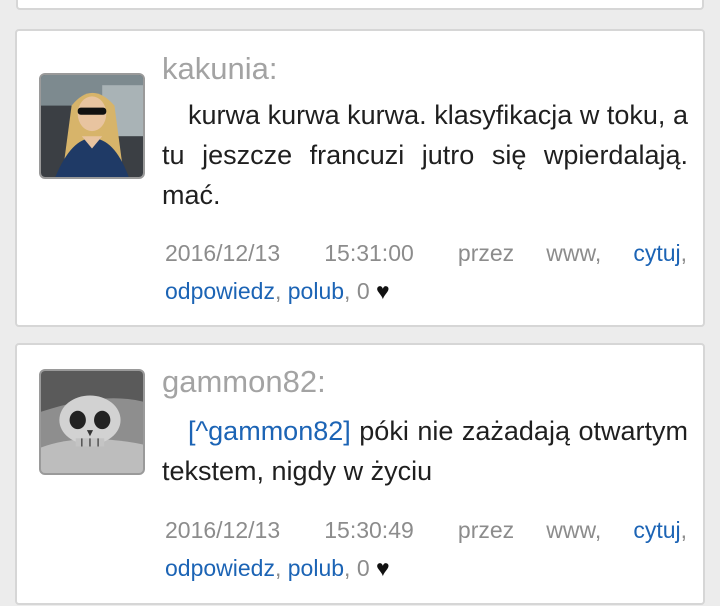 The image size is (720, 606). I want to click on user-photo-avatar-icon, so click(92, 126).